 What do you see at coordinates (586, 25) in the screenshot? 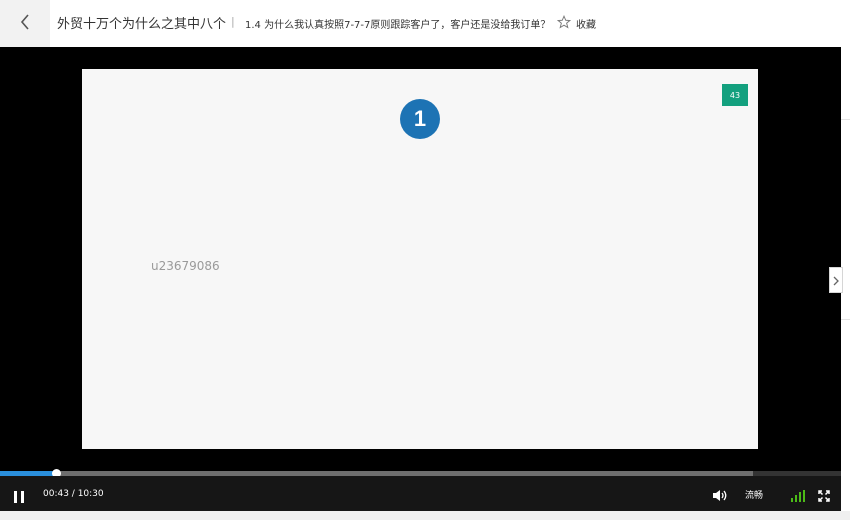
I see `favorite-label: 收藏` at bounding box center [586, 25].